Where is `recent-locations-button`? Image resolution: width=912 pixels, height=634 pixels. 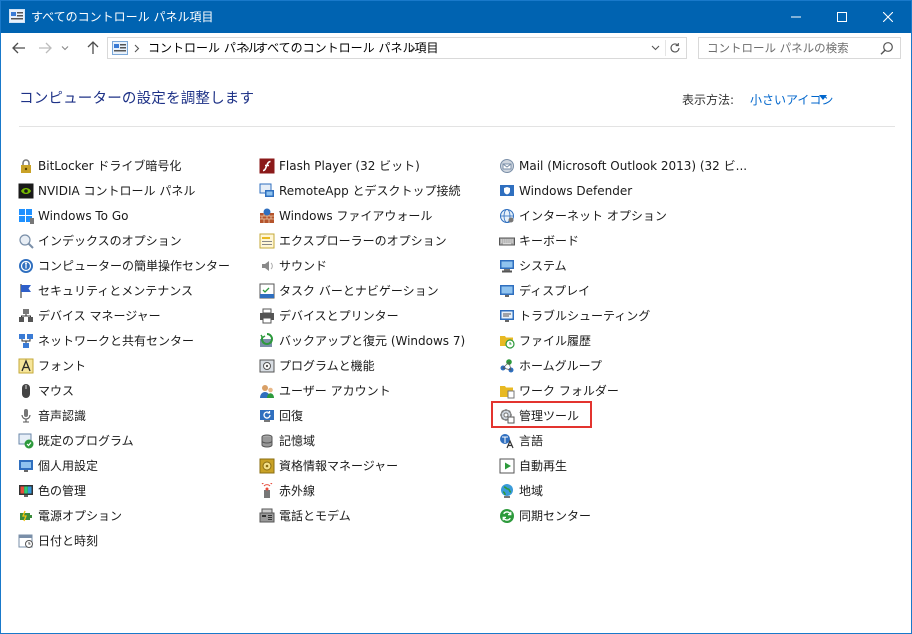
recent-locations-button is located at coordinates (65, 48).